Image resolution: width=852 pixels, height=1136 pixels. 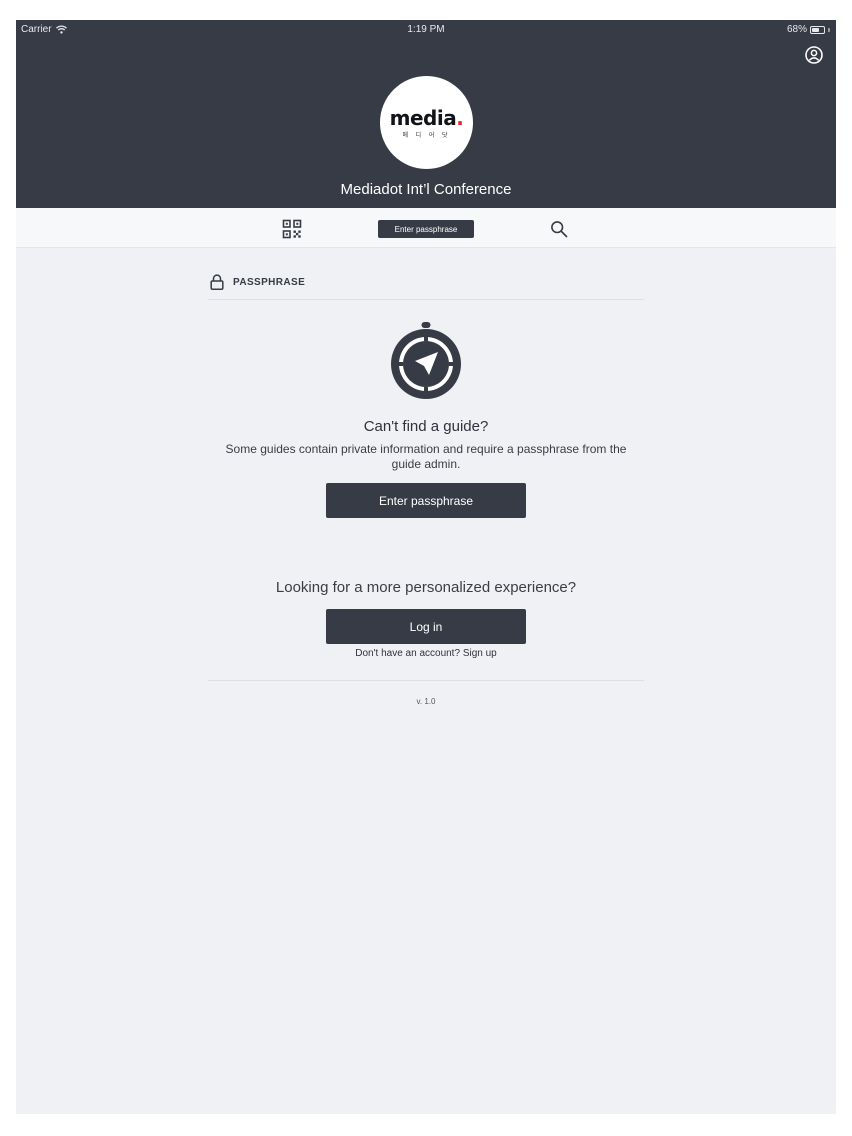 What do you see at coordinates (426, 701) in the screenshot?
I see `version-label: v. 1.0` at bounding box center [426, 701].